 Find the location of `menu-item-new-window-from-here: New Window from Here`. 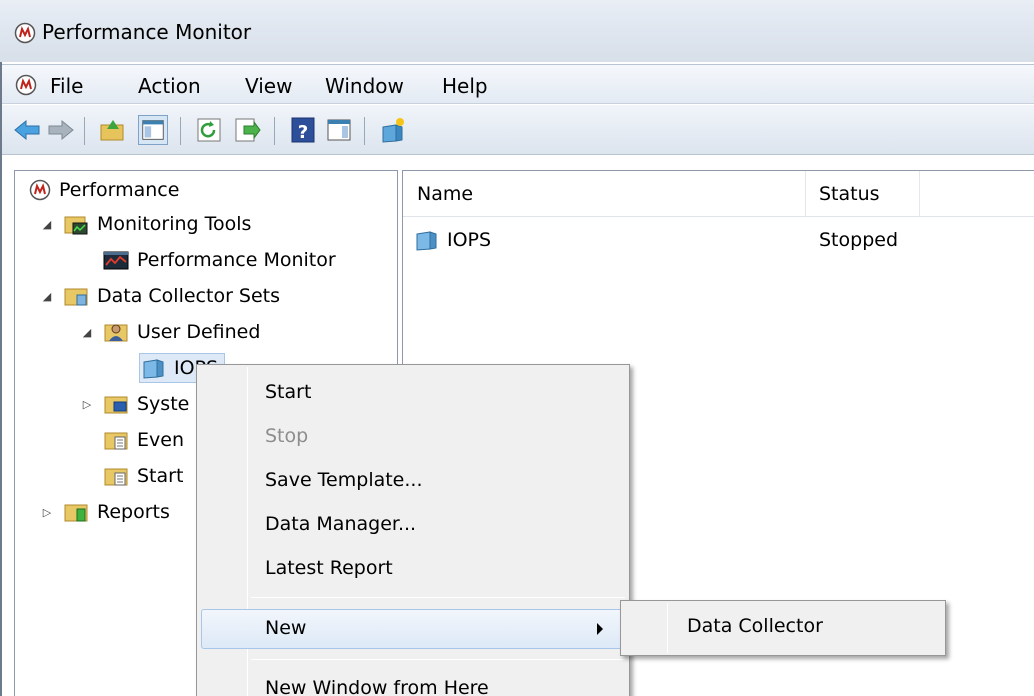

menu-item-new-window-from-here: New Window from Here is located at coordinates (377, 686).